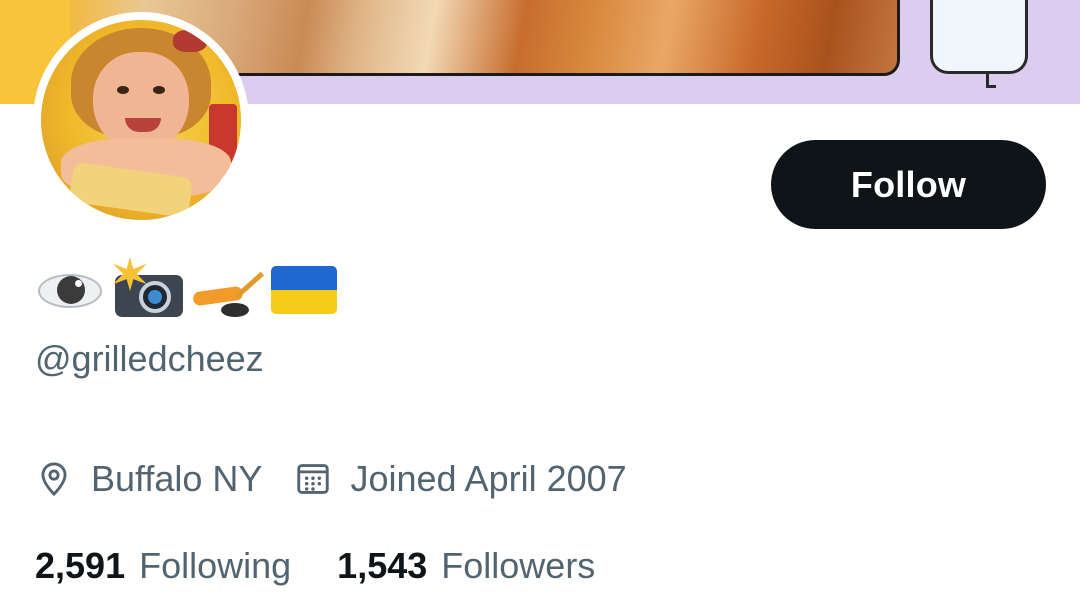  What do you see at coordinates (908, 184) in the screenshot?
I see `follow-button: Follow` at bounding box center [908, 184].